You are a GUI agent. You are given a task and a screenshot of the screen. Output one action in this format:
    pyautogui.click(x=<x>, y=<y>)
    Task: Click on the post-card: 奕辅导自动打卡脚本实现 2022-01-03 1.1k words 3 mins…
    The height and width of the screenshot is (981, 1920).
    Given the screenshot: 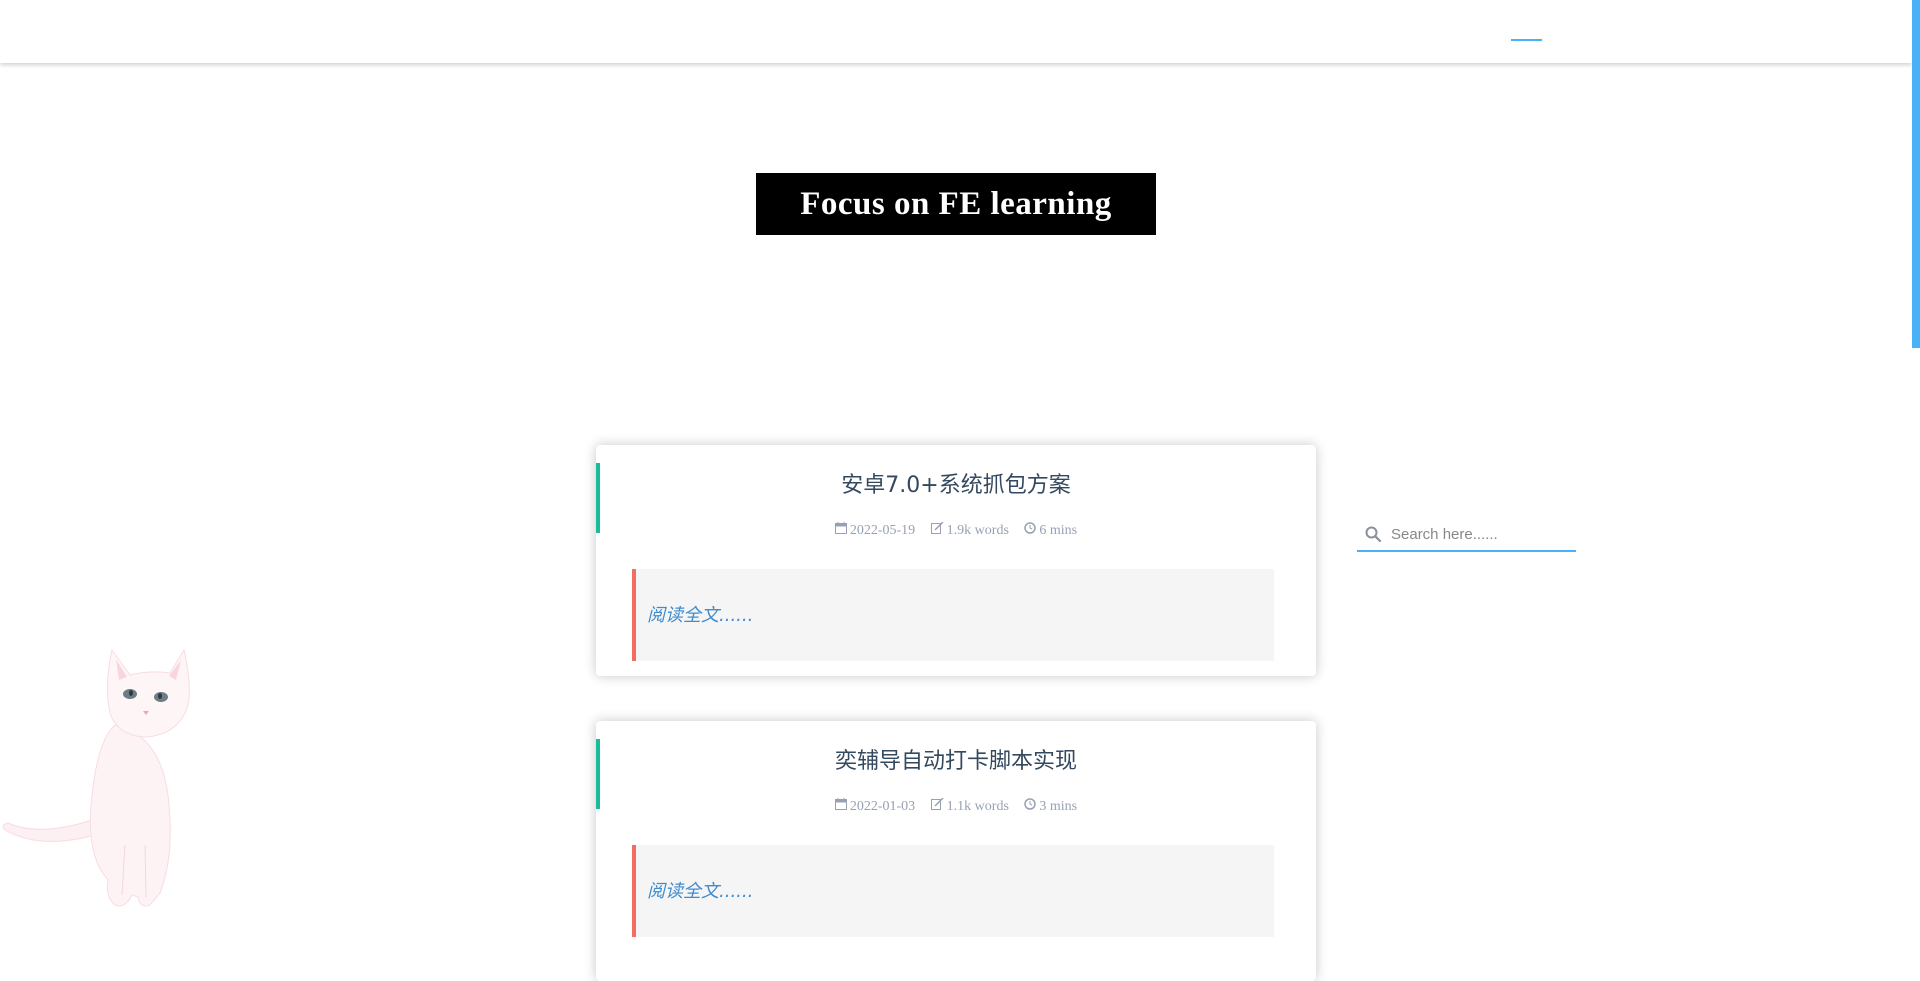 What is the action you would take?
    pyautogui.click(x=956, y=851)
    